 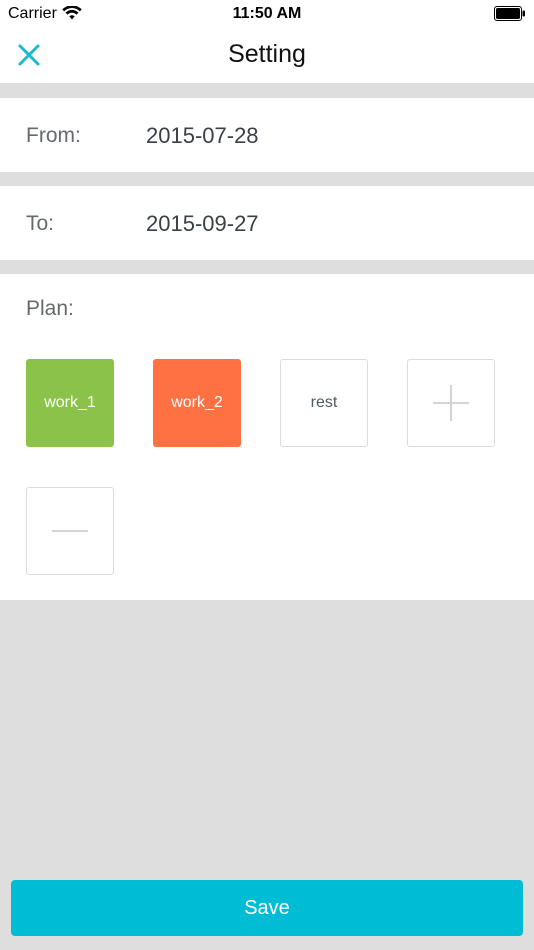 I want to click on from-date-value: 2015-07-28, so click(x=202, y=136).